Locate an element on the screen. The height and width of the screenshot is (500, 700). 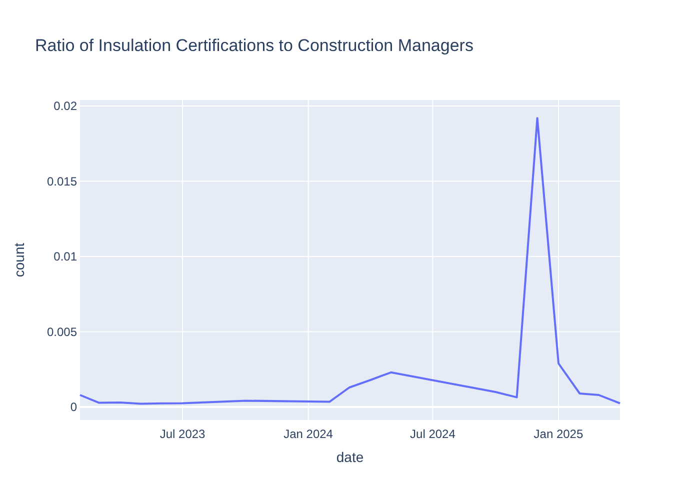
axis-tick-label: 0 is located at coordinates (73, 407).